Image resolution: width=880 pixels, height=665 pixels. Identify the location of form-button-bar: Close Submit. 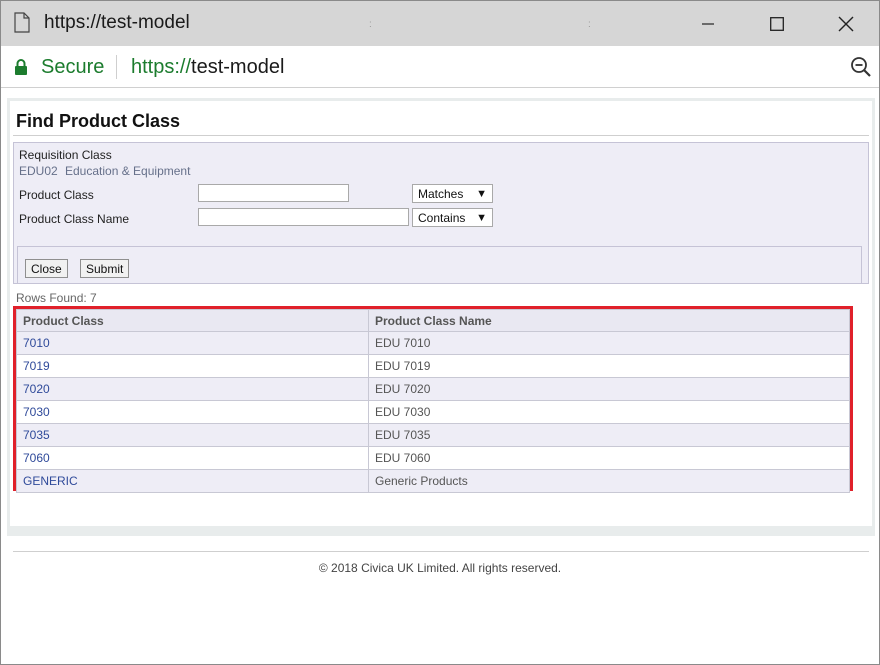
(439, 264).